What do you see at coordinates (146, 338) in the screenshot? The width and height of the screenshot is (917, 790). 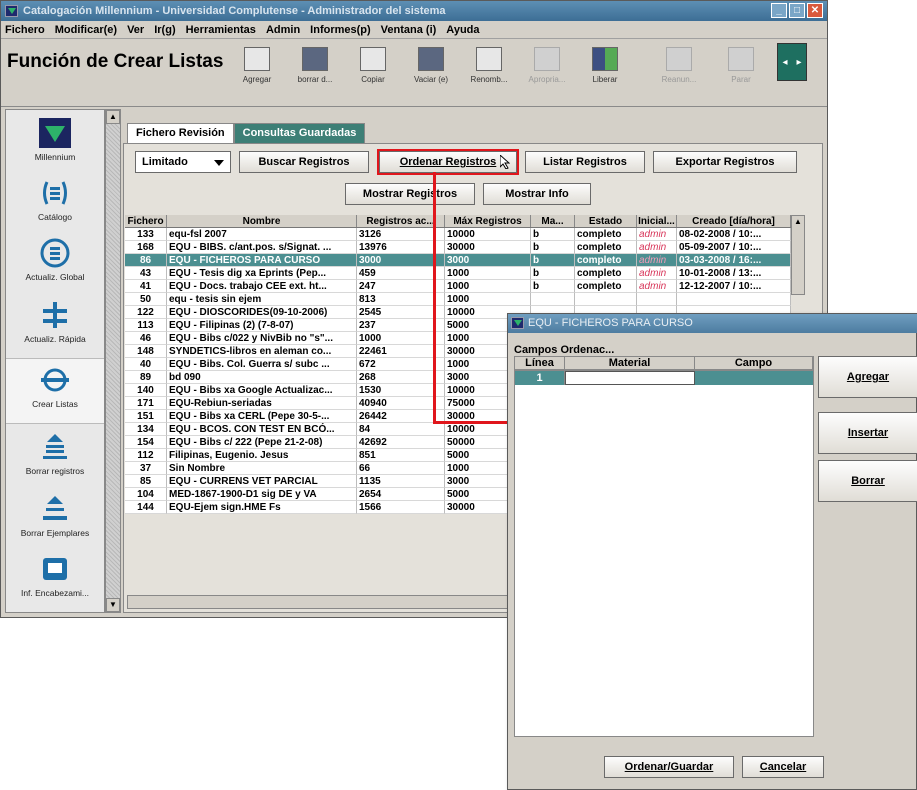 I see `table-cell: 46` at bounding box center [146, 338].